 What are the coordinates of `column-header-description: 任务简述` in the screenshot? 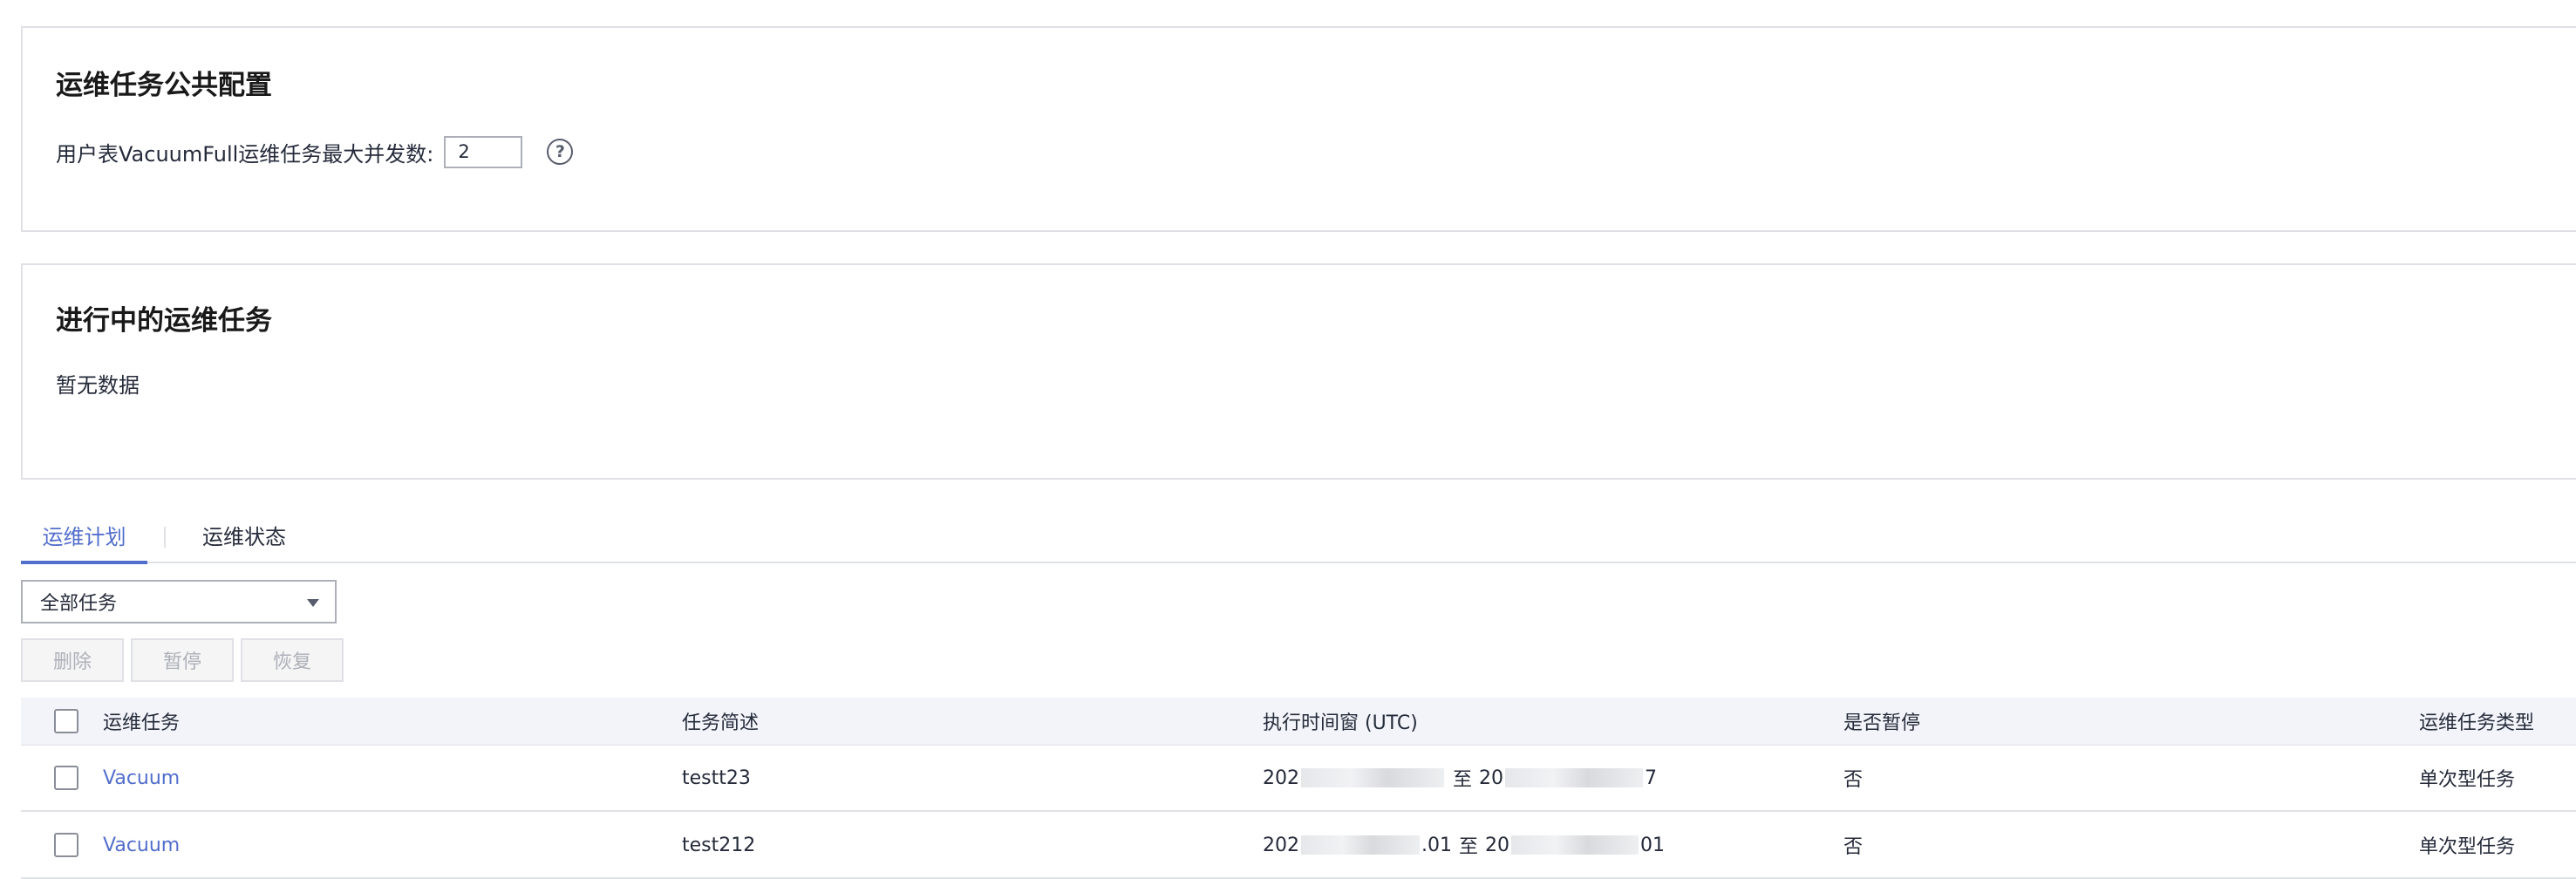 It's located at (721, 723).